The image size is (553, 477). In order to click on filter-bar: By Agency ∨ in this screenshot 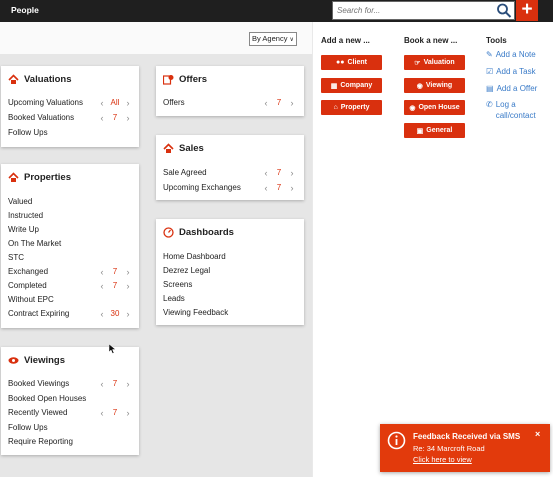, I will do `click(156, 38)`.